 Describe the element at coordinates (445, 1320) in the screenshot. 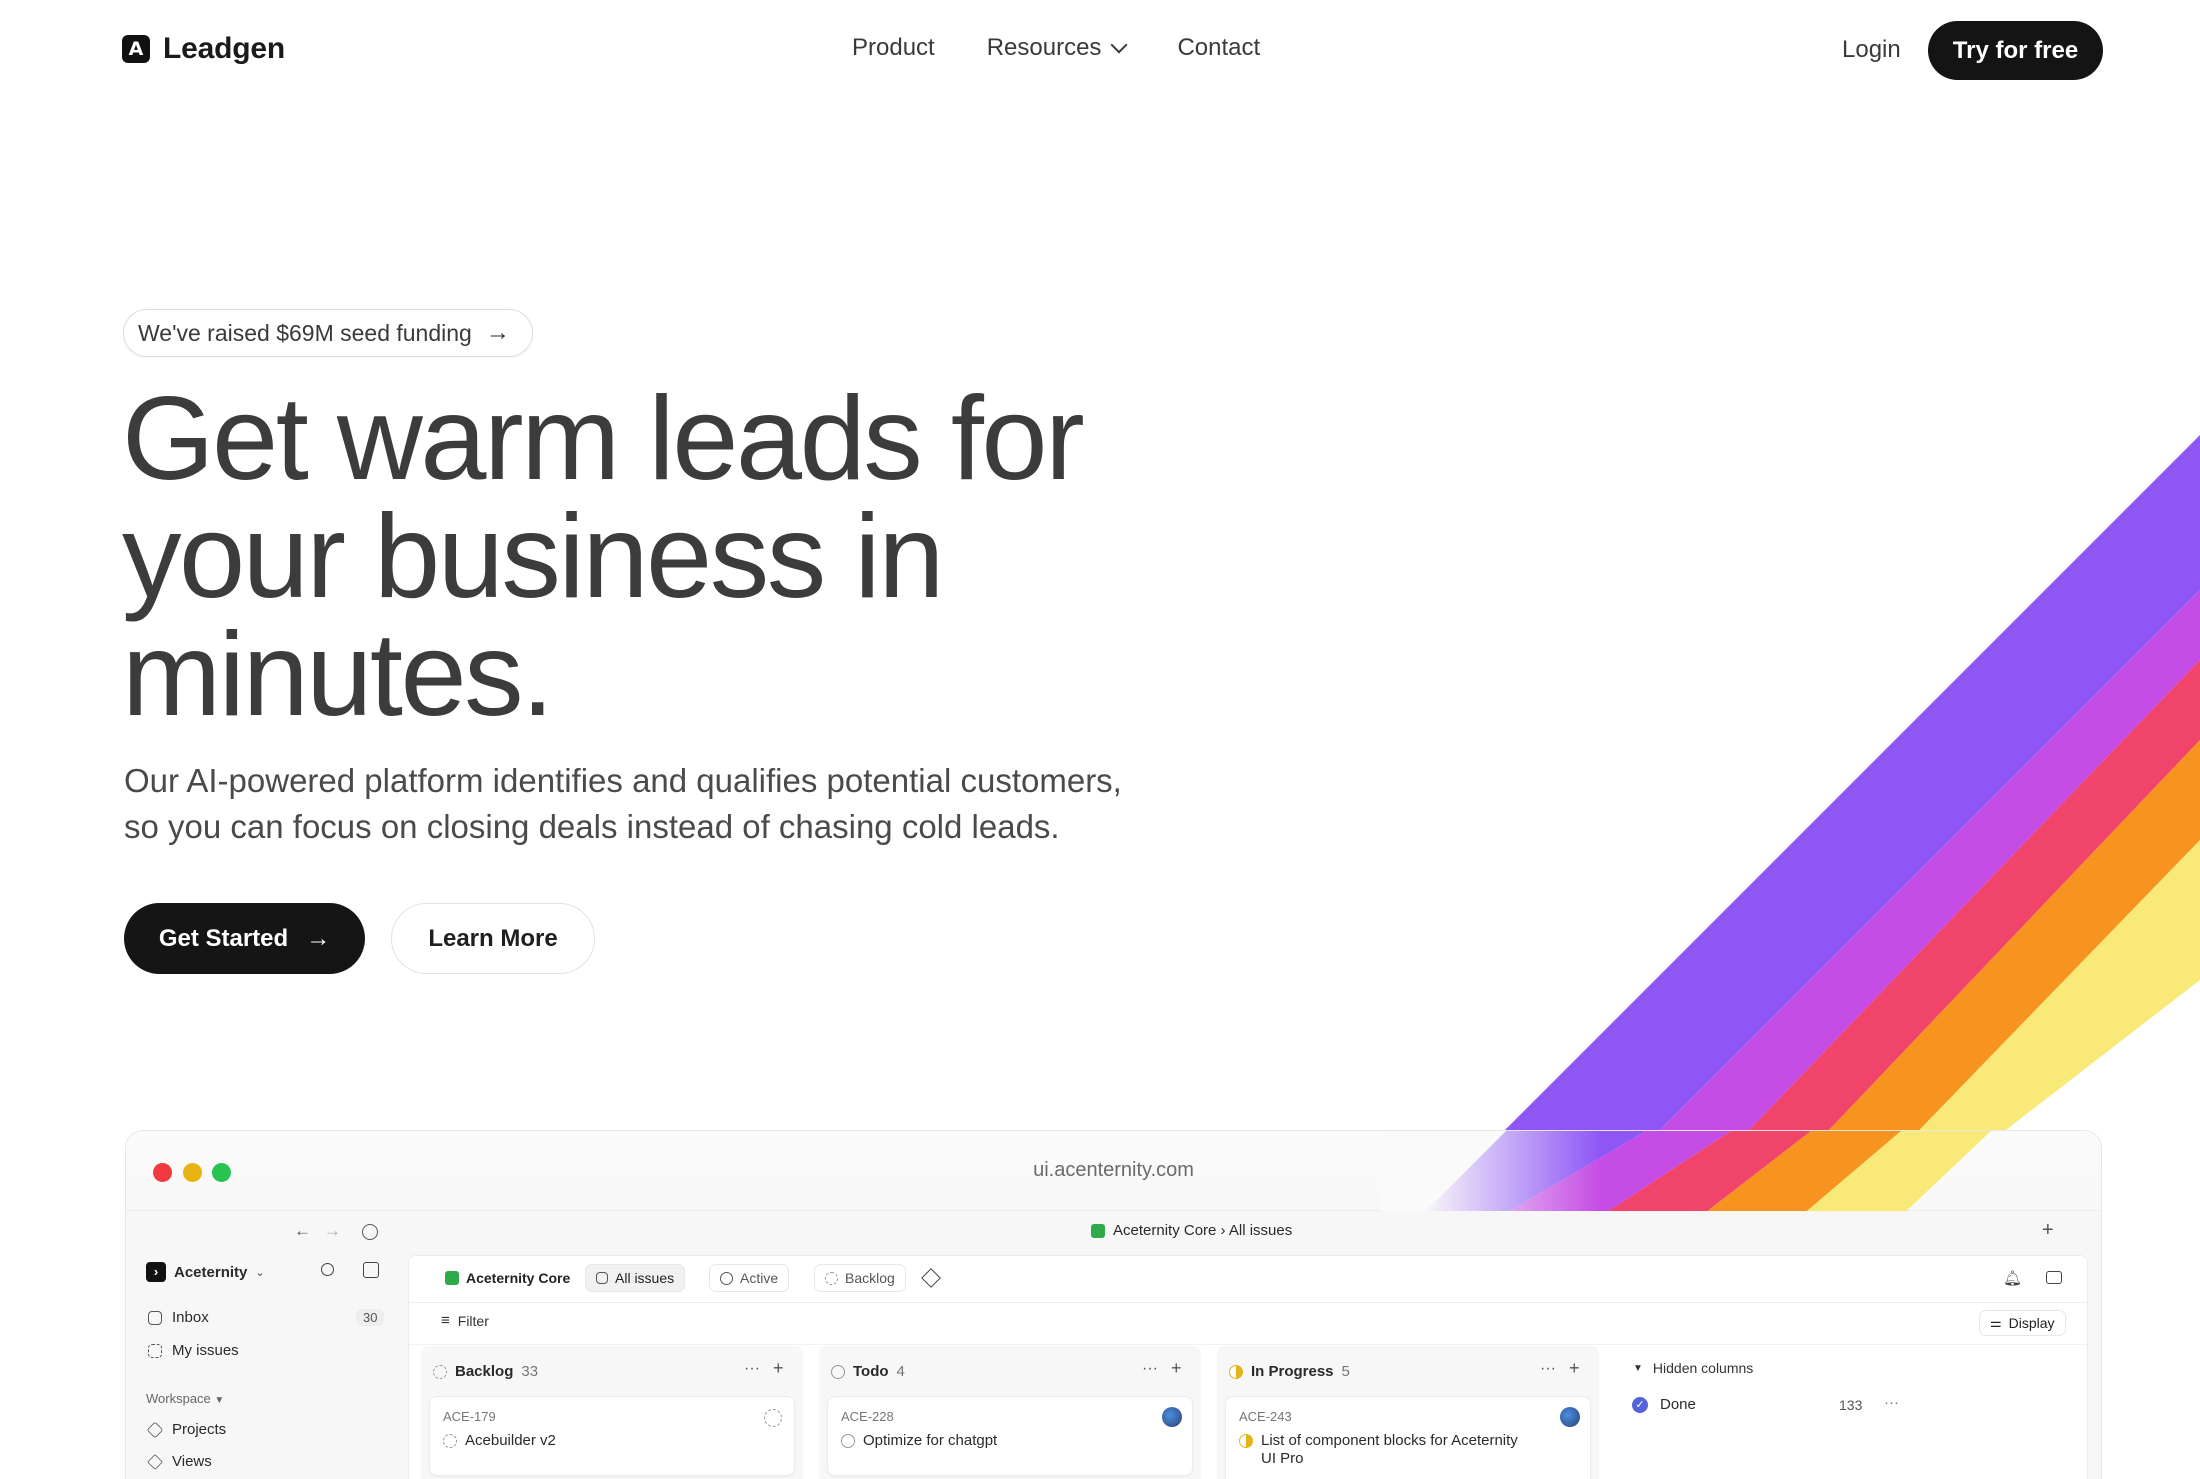

I see `filter-icon: ≡` at that location.